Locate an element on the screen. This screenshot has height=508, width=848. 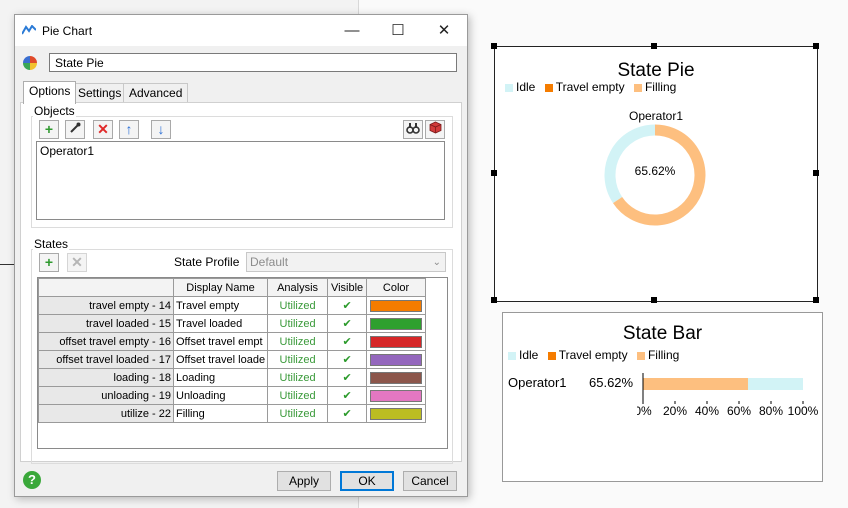
legend-label: Filling is located at coordinates (660, 87).